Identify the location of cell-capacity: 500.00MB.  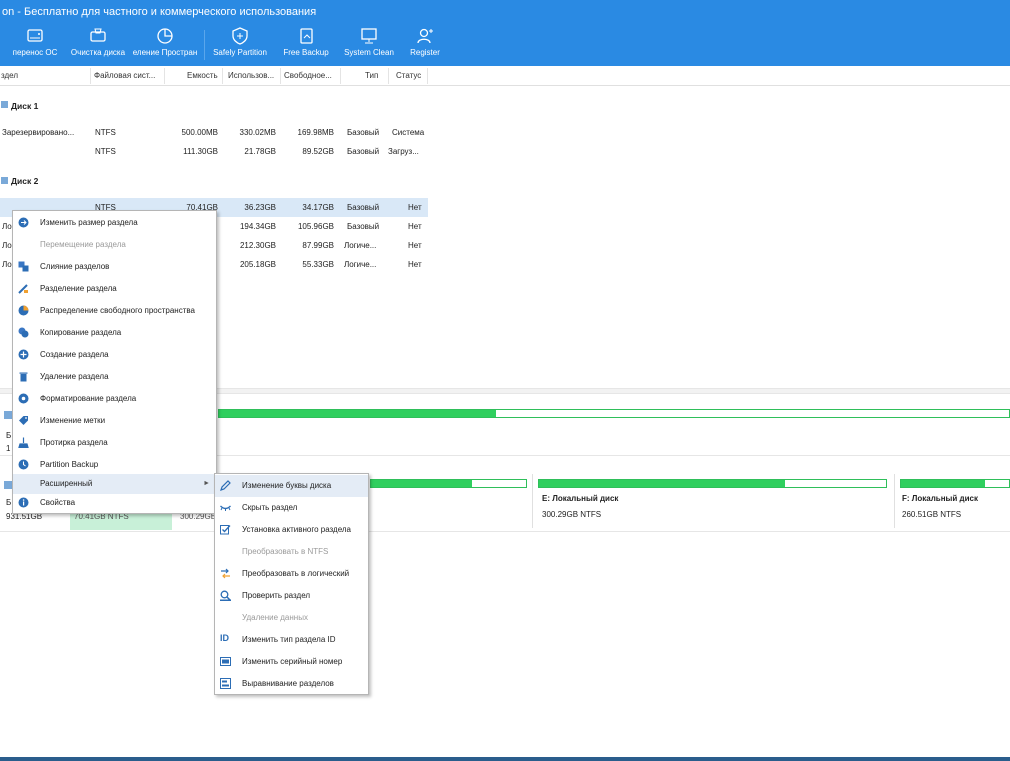
(199, 132).